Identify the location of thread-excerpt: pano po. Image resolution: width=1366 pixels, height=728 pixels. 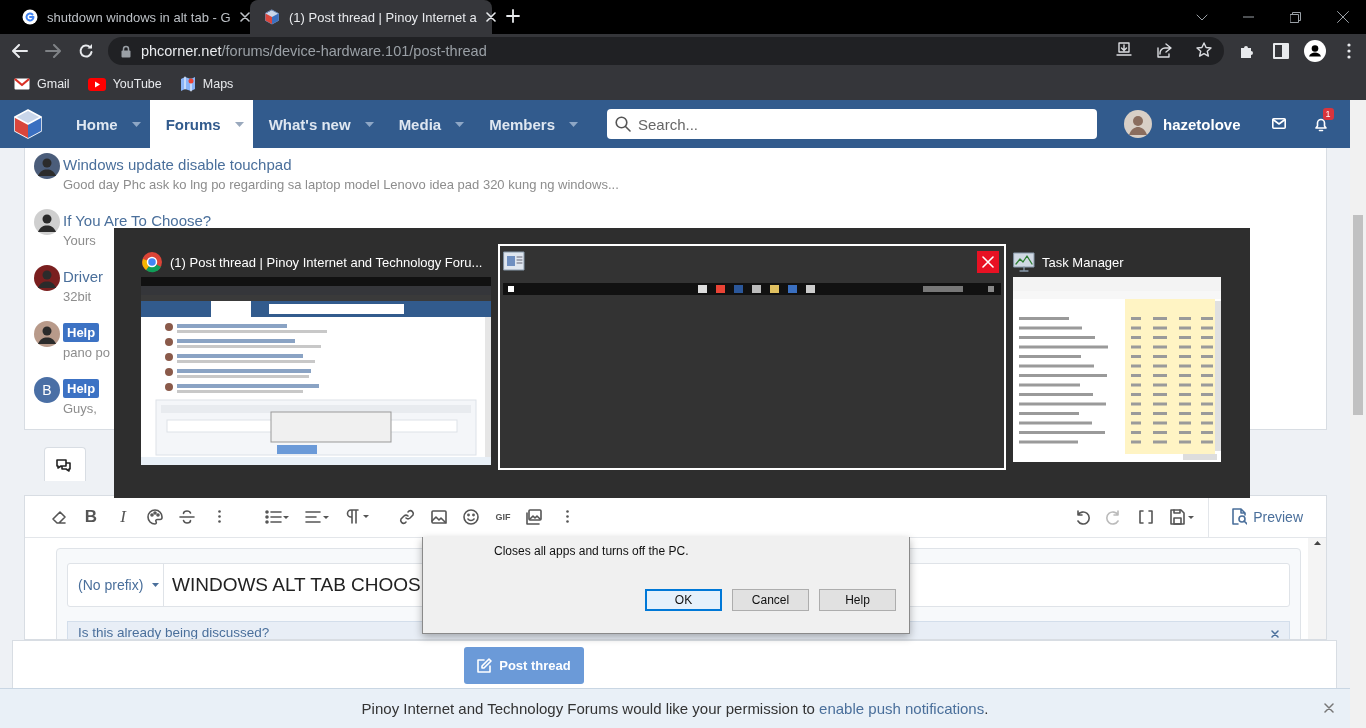
(86, 352).